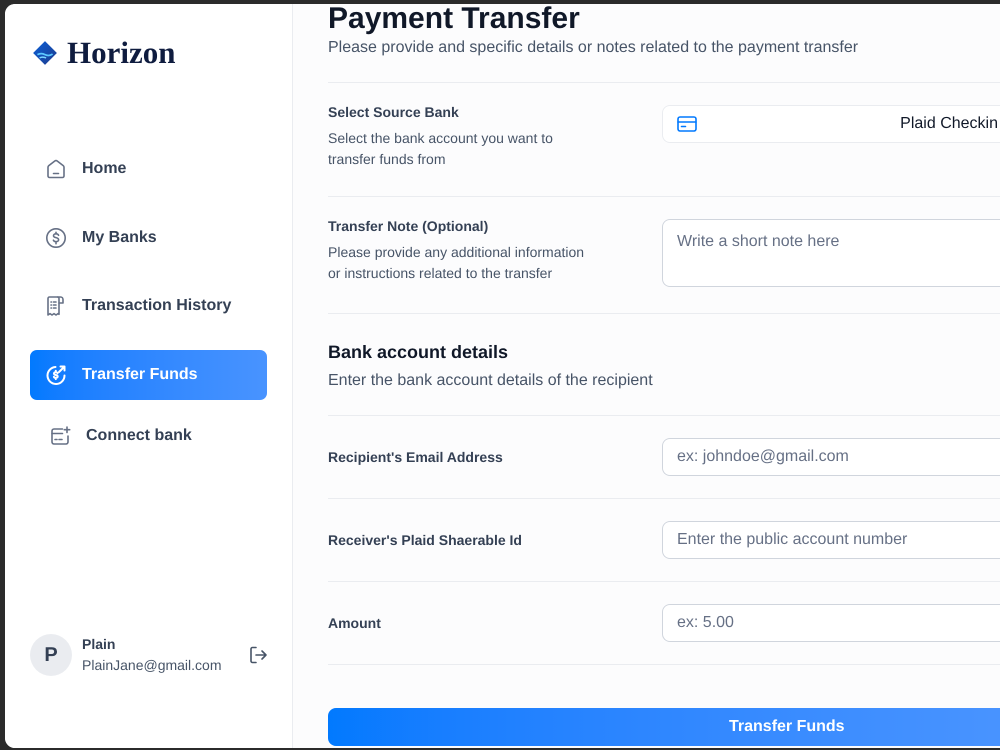  What do you see at coordinates (831, 623) in the screenshot?
I see `input-field: ex: 5.00` at bounding box center [831, 623].